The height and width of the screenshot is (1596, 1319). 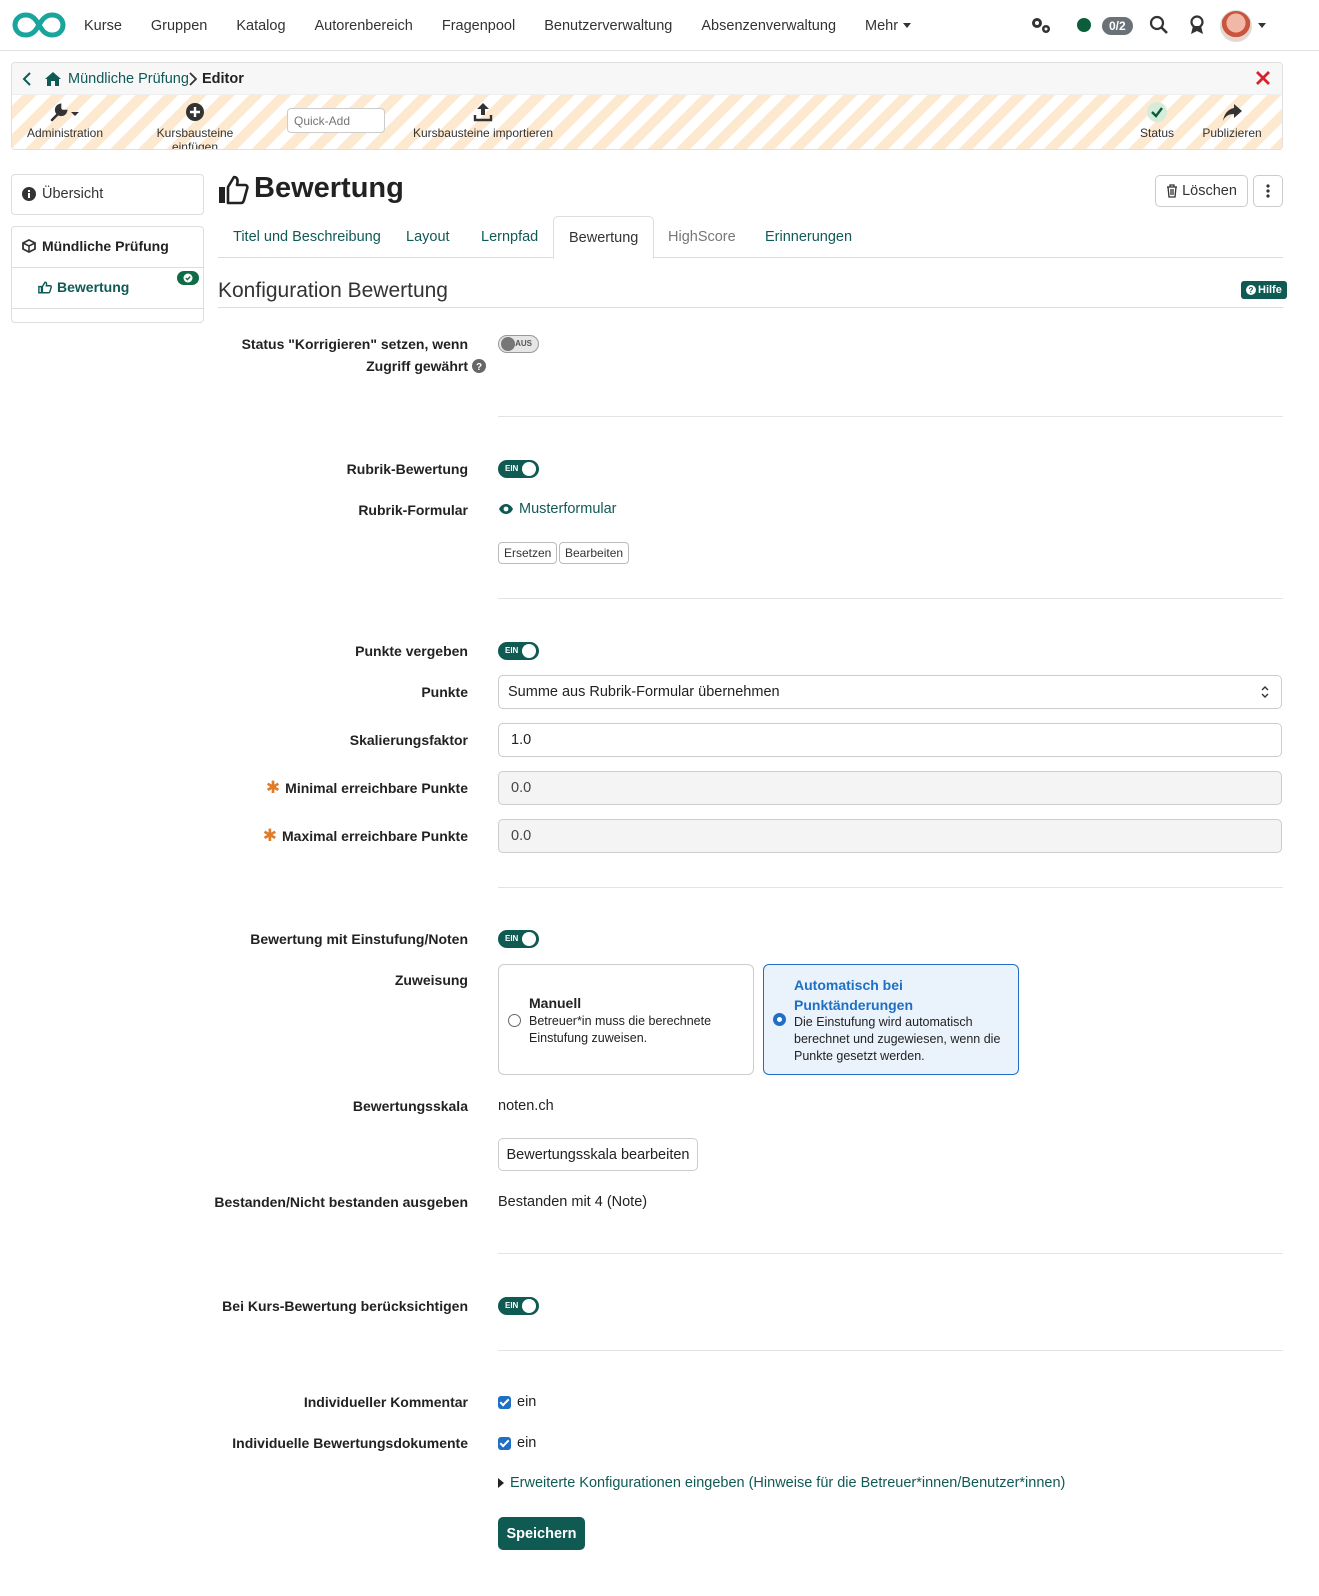 What do you see at coordinates (594, 553) in the screenshot?
I see `edit-rubric-button: Bearbeiten` at bounding box center [594, 553].